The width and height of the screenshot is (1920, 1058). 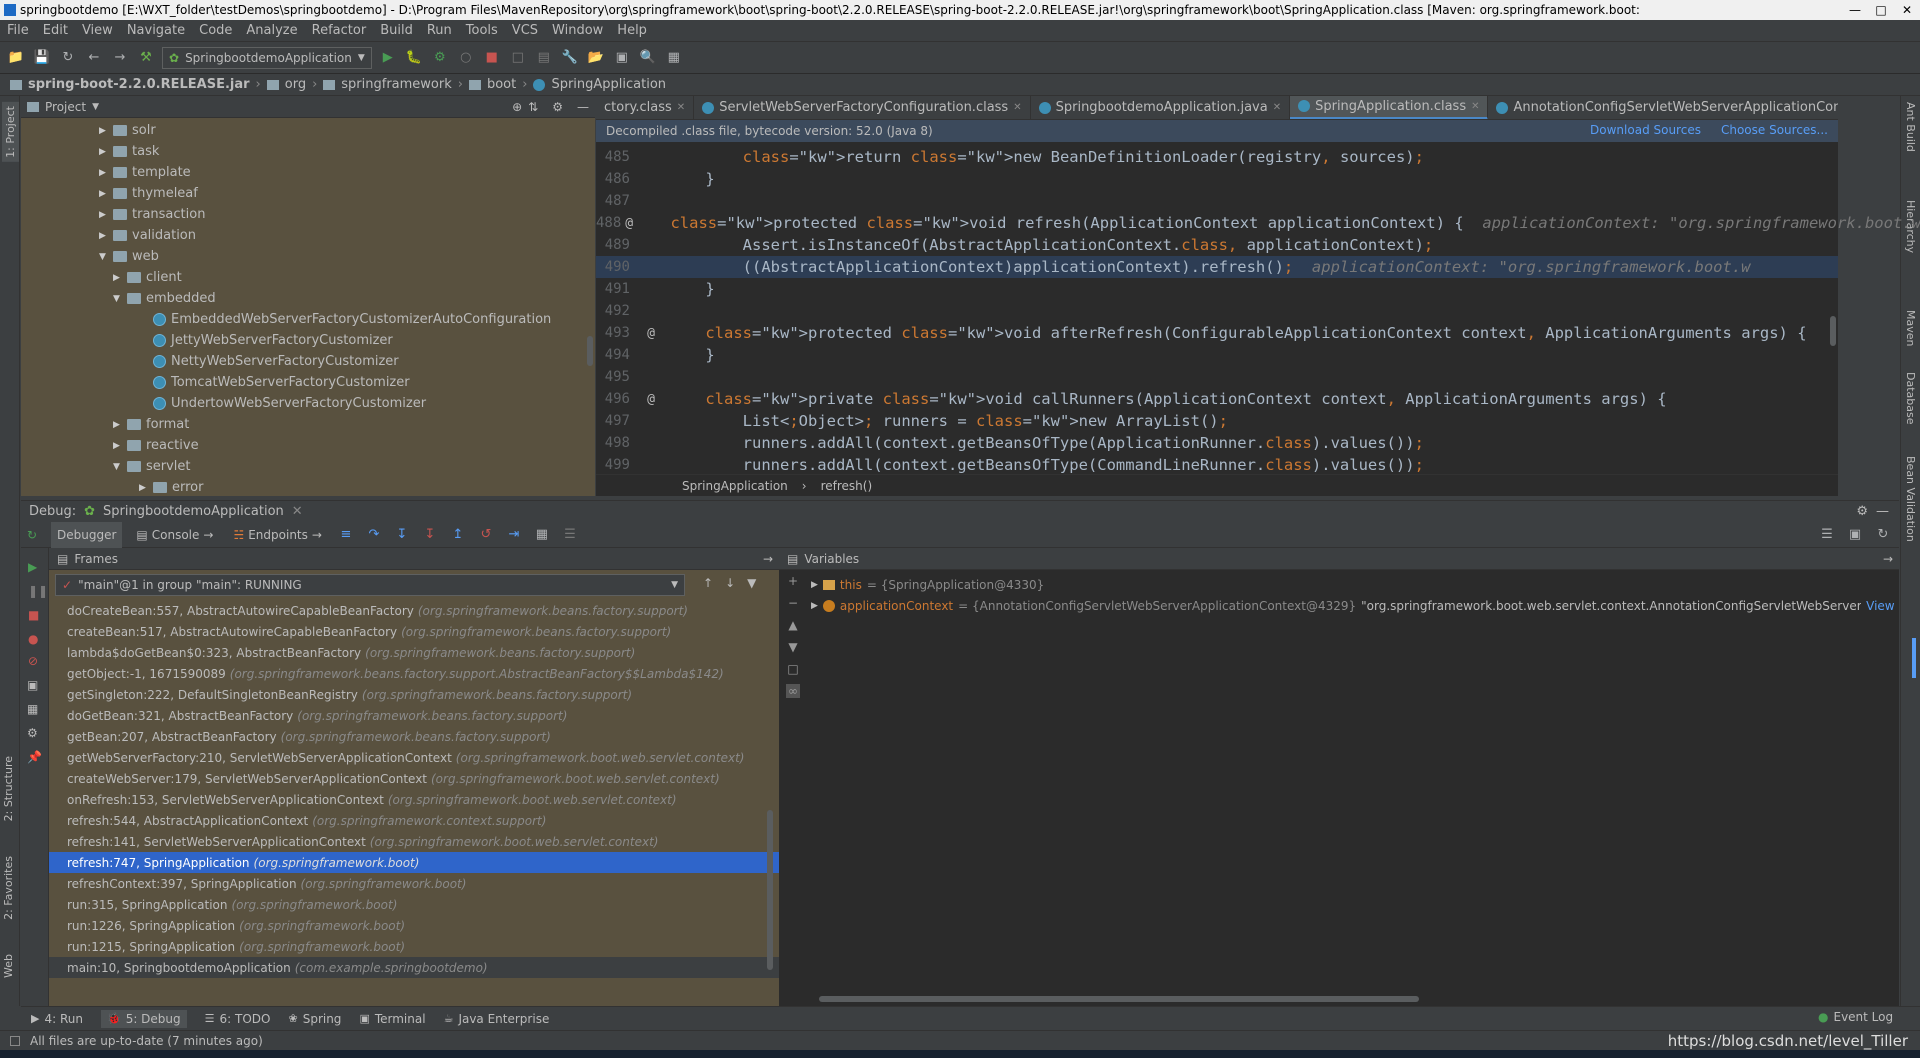 I want to click on line-number: 490, so click(x=615, y=267).